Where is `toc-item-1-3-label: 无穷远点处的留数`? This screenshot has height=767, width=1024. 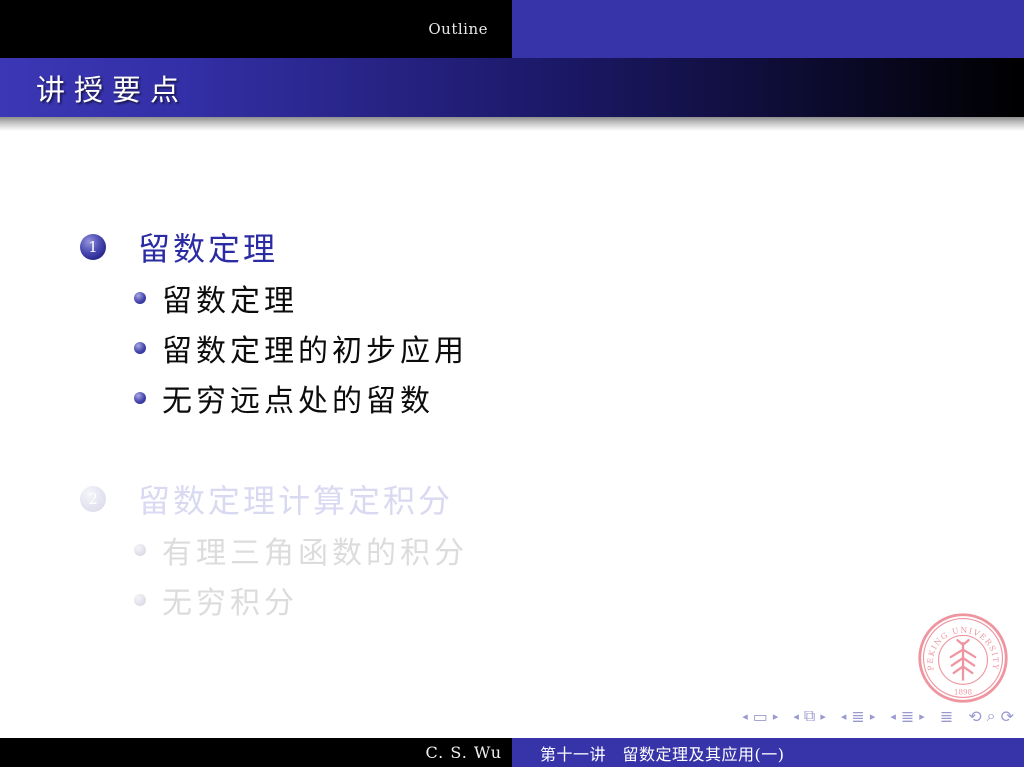 toc-item-1-3-label: 无穷远点处的留数 is located at coordinates (298, 398).